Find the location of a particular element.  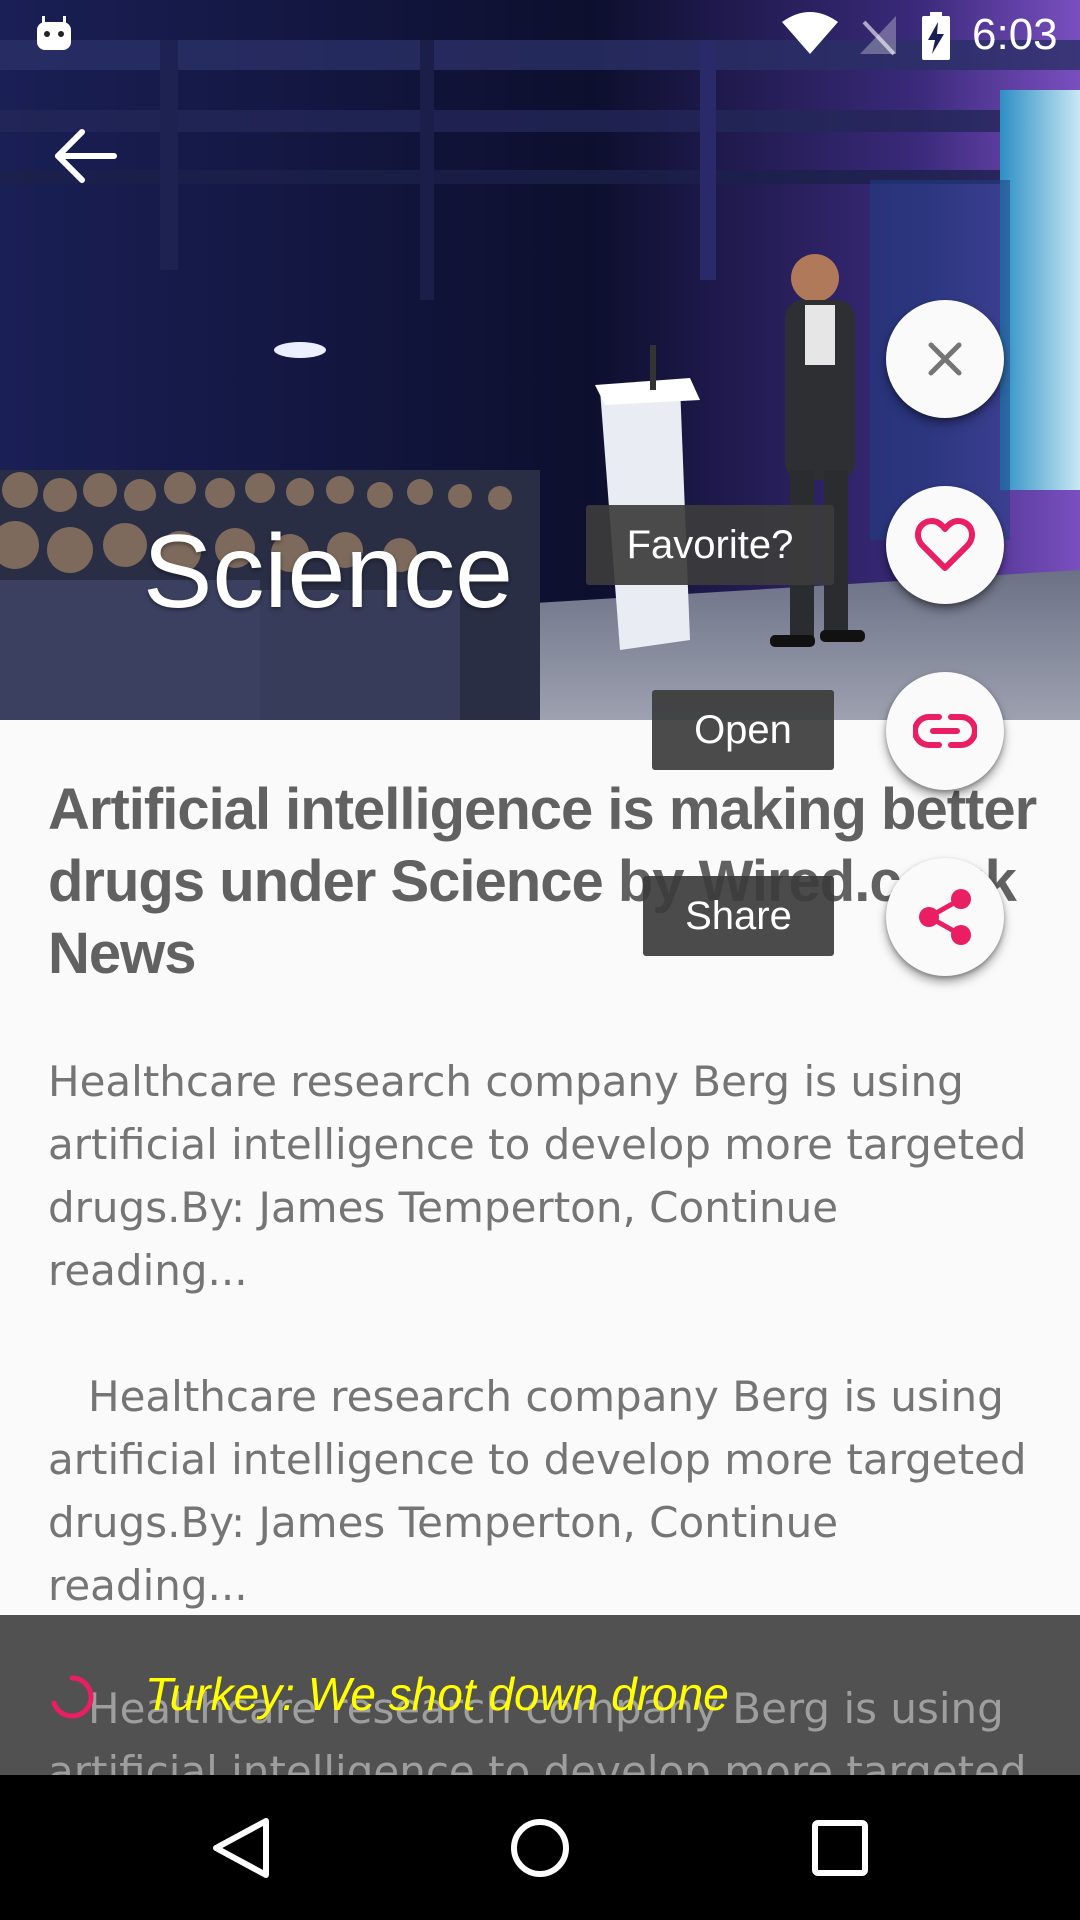

nav-back-icon is located at coordinates (241, 1848).